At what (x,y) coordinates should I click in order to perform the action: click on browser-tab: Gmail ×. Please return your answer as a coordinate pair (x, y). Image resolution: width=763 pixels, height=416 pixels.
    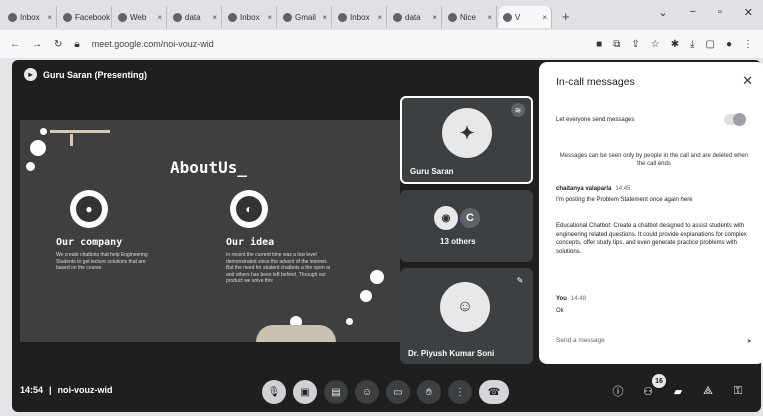
    Looking at the image, I should click on (305, 17).